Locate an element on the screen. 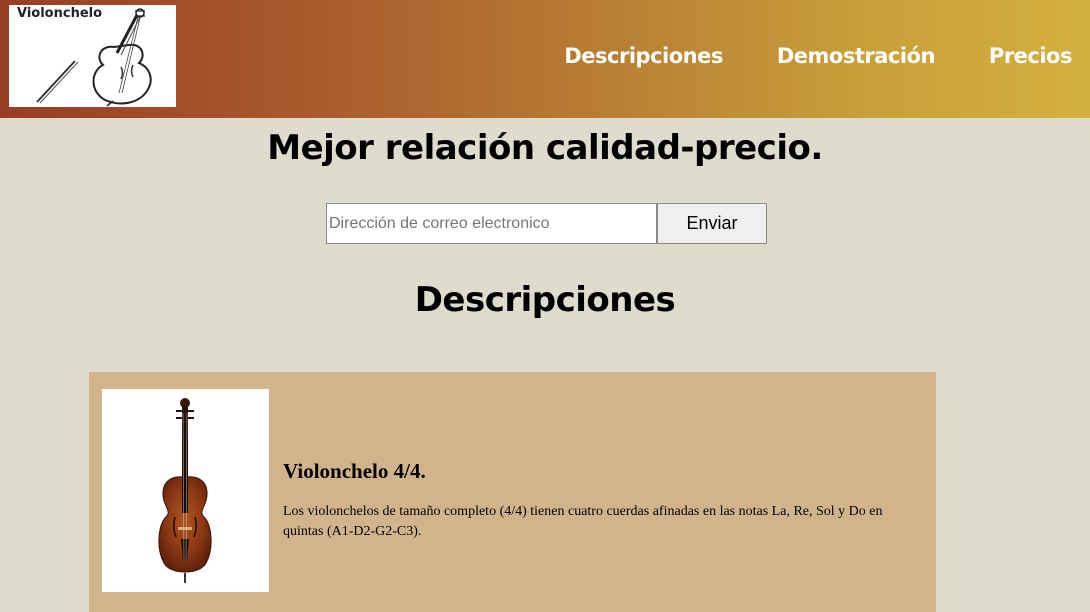 This screenshot has width=1090, height=612. subscribe-form: Enviar is located at coordinates (546, 223).